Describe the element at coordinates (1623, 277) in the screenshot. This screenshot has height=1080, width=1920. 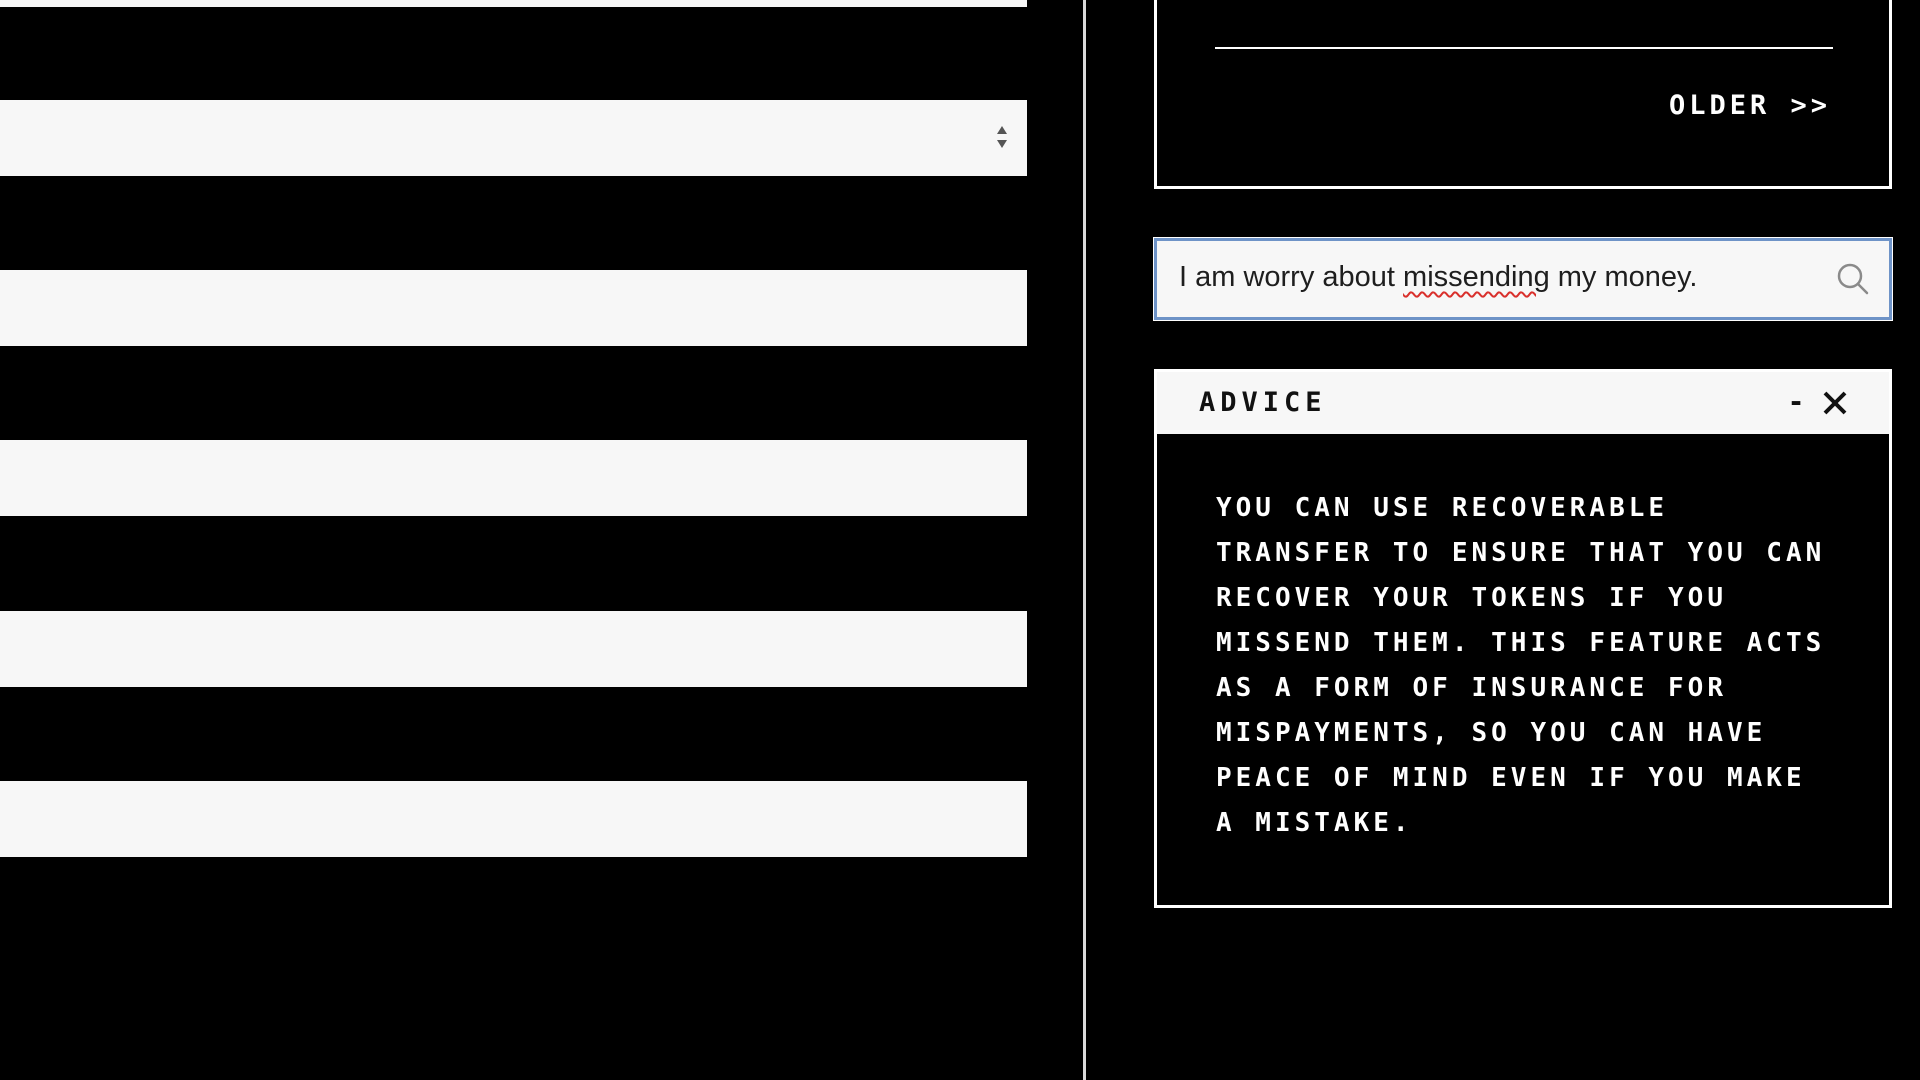
I see `search-text-after: my money.` at that location.